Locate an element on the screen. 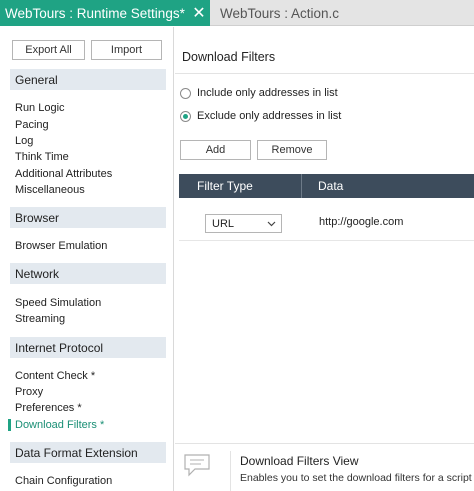 The width and height of the screenshot is (474, 491). radio-include is located at coordinates (185, 93).